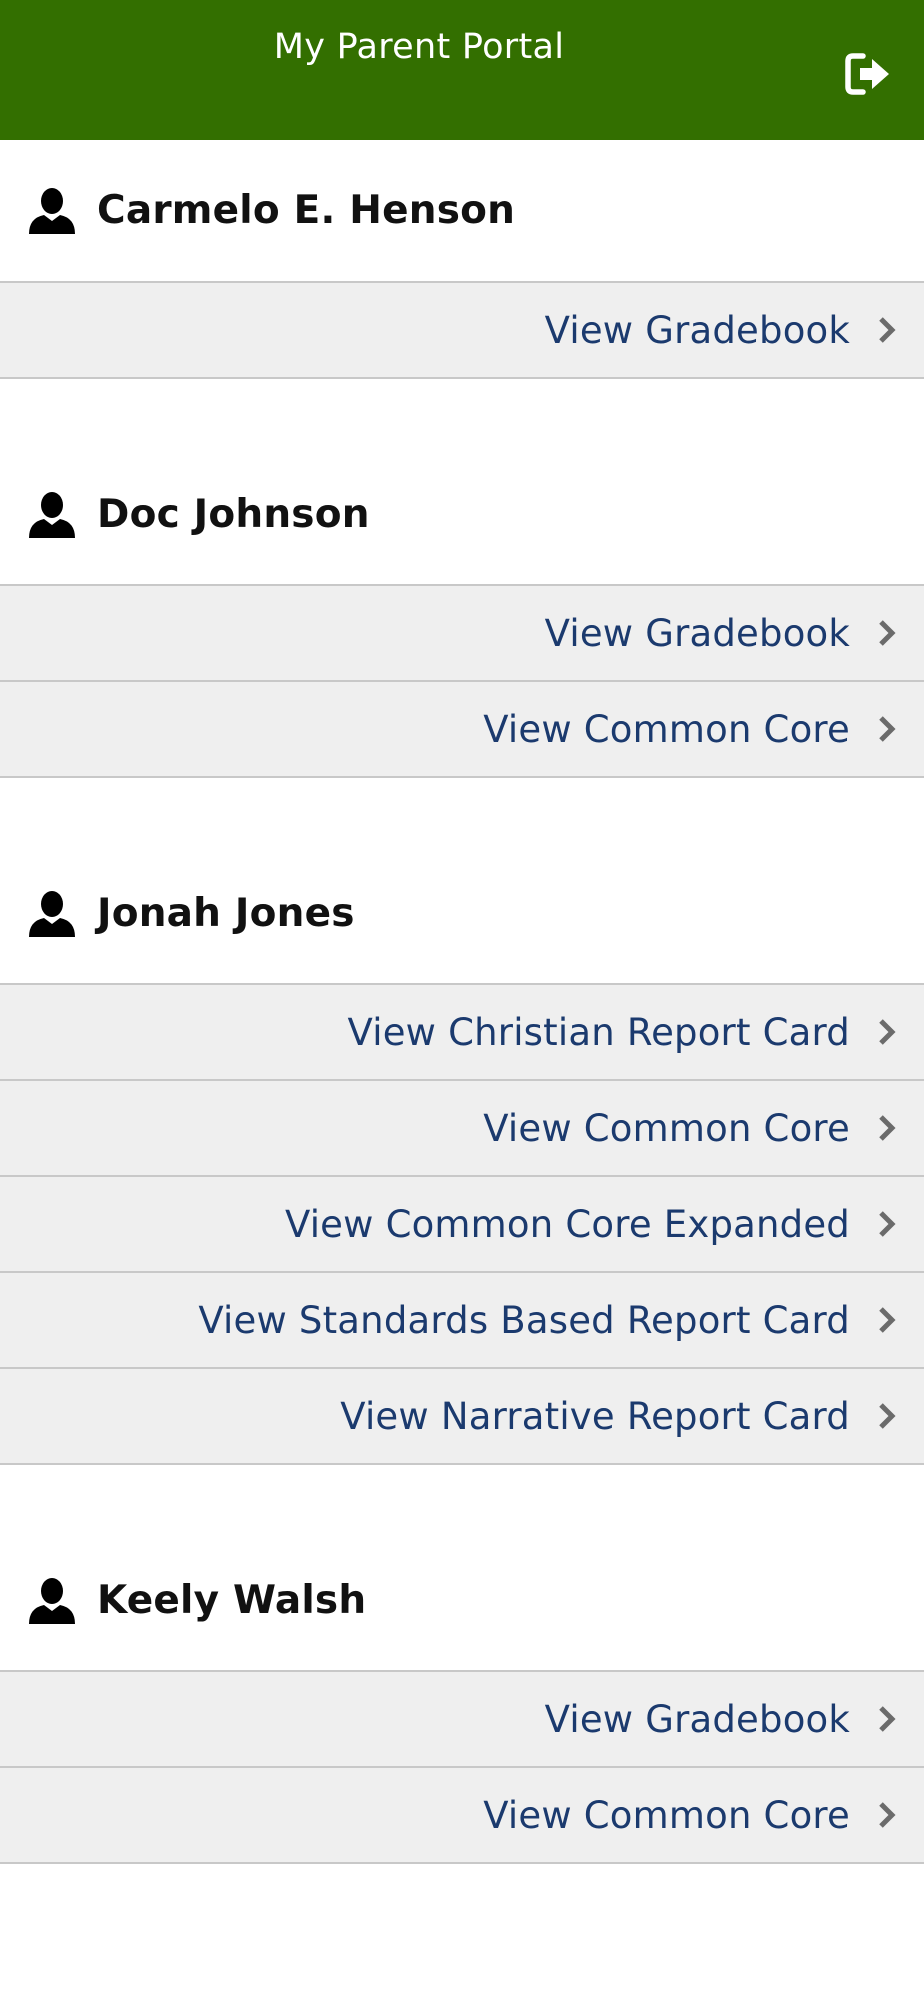 The width and height of the screenshot is (924, 2000). Describe the element at coordinates (233, 514) in the screenshot. I see `student-name: Doc Johnson` at that location.